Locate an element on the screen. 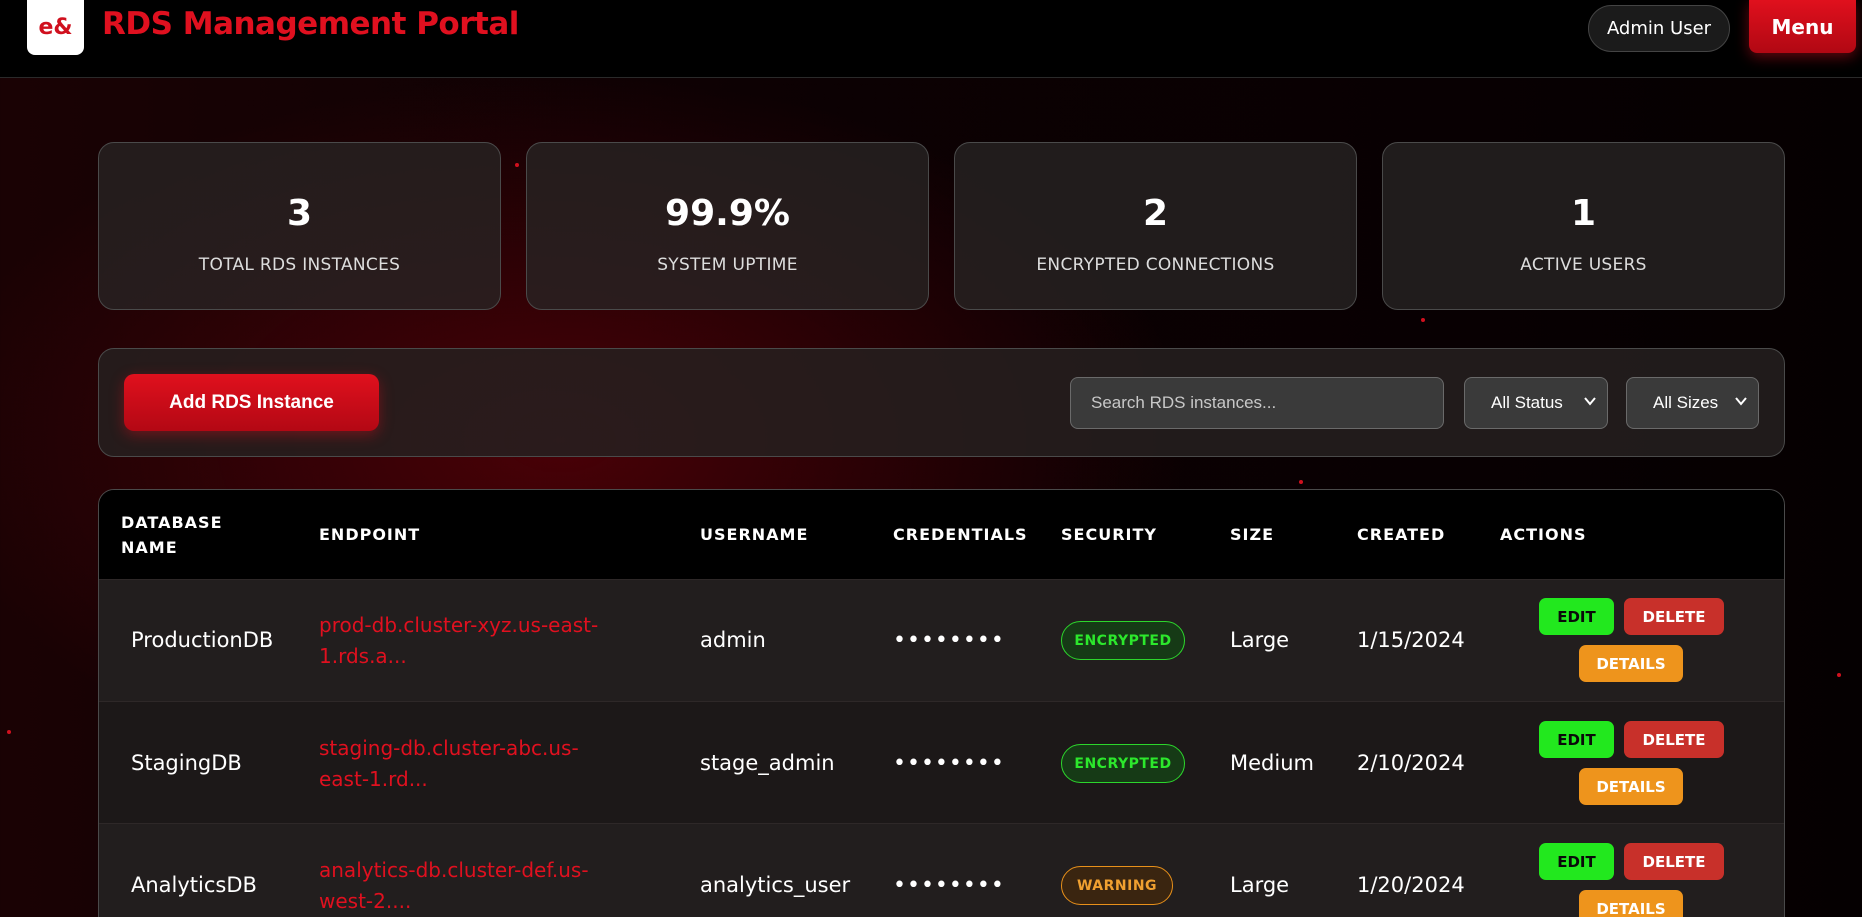  stat-label: ENCRYPTED CONNECTIONS is located at coordinates (1155, 265).